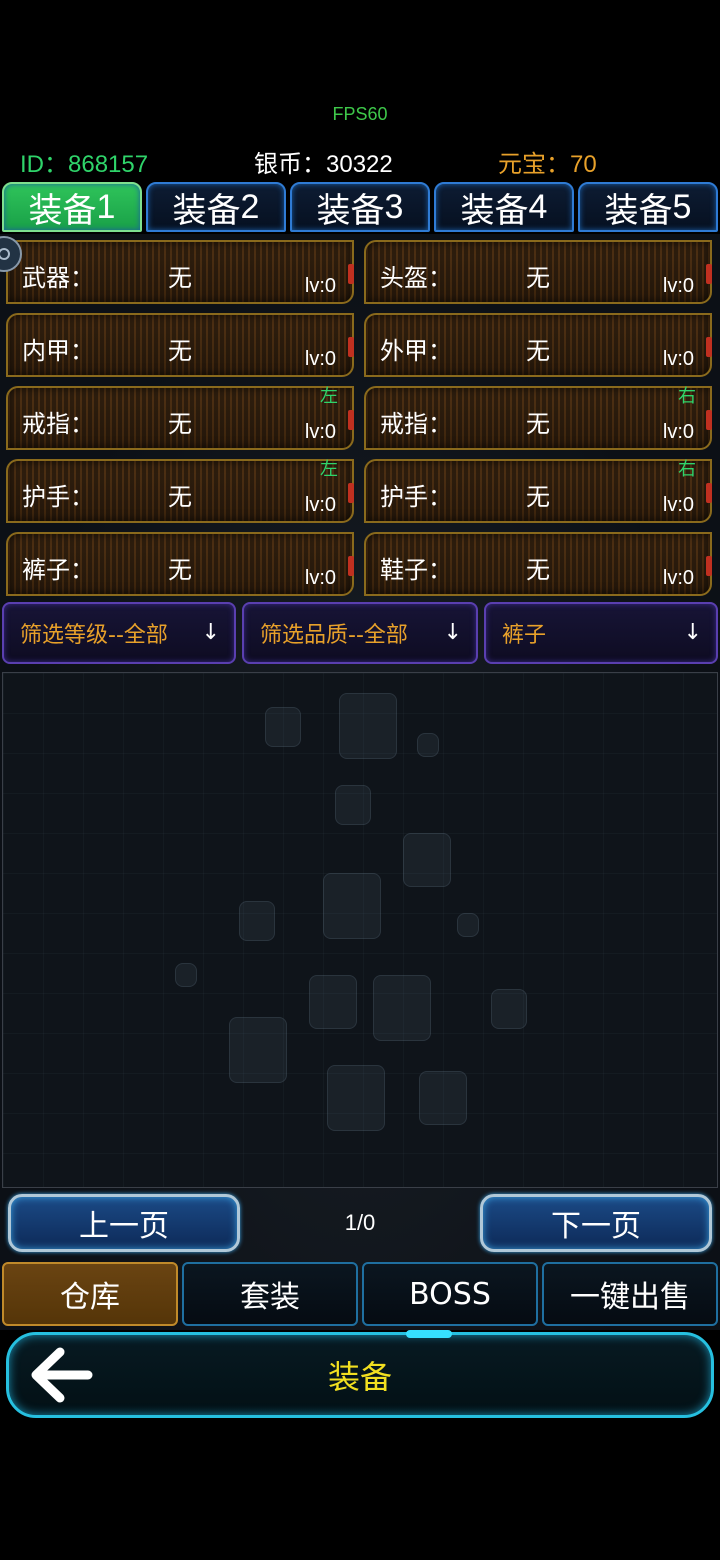 The width and height of the screenshot is (720, 1560). I want to click on bottom-nav: 装备, so click(360, 1375).